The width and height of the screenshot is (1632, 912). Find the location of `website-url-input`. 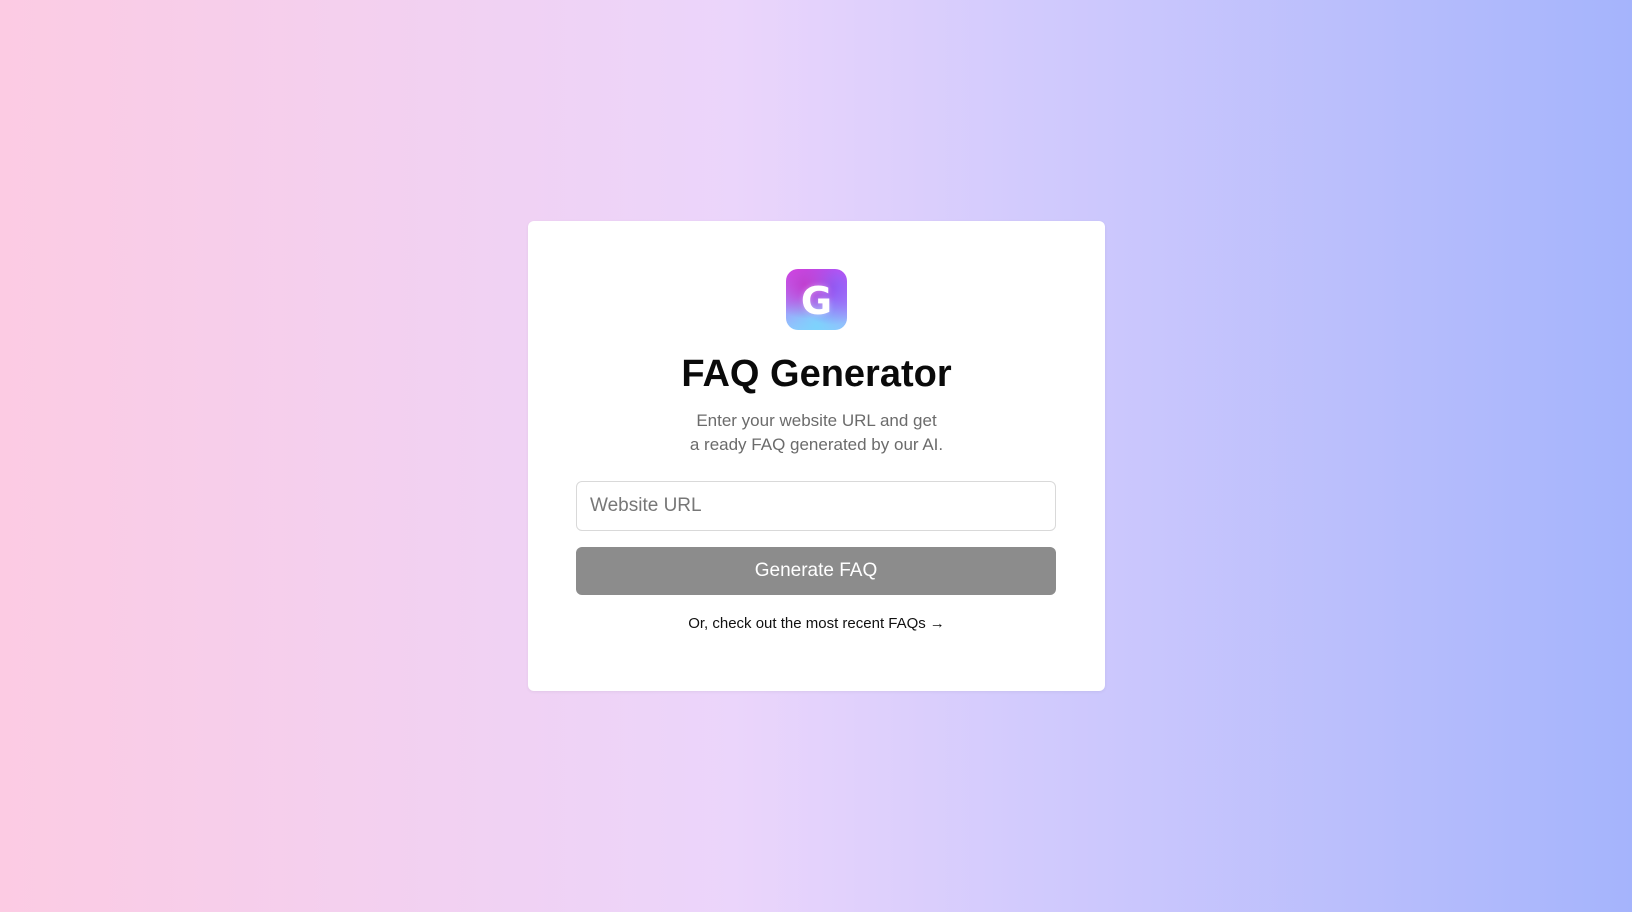

website-url-input is located at coordinates (816, 506).